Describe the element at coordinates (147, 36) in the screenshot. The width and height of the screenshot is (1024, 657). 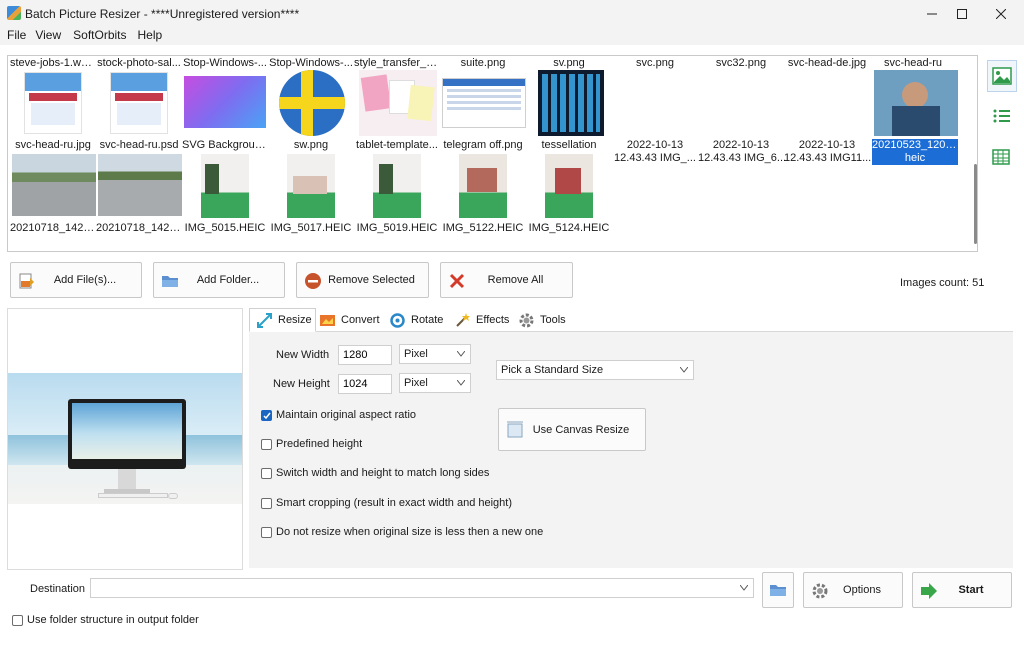
I see `menu-help: Help` at that location.